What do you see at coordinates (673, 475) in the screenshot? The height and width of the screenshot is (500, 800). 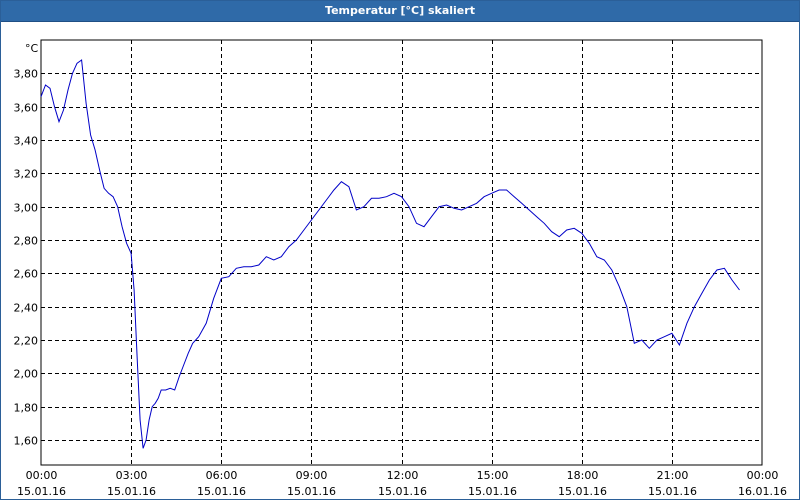 I see `x-tick-time-label: 21:00` at bounding box center [673, 475].